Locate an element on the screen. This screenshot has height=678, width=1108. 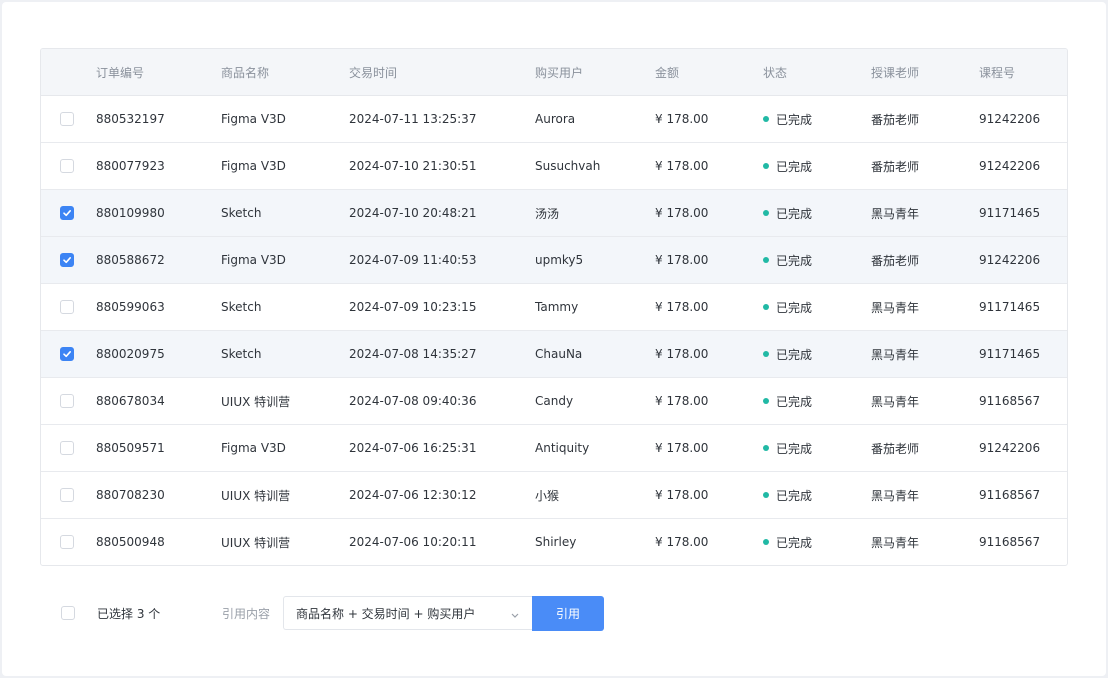
cell-order-number: 880532197 is located at coordinates (130, 119).